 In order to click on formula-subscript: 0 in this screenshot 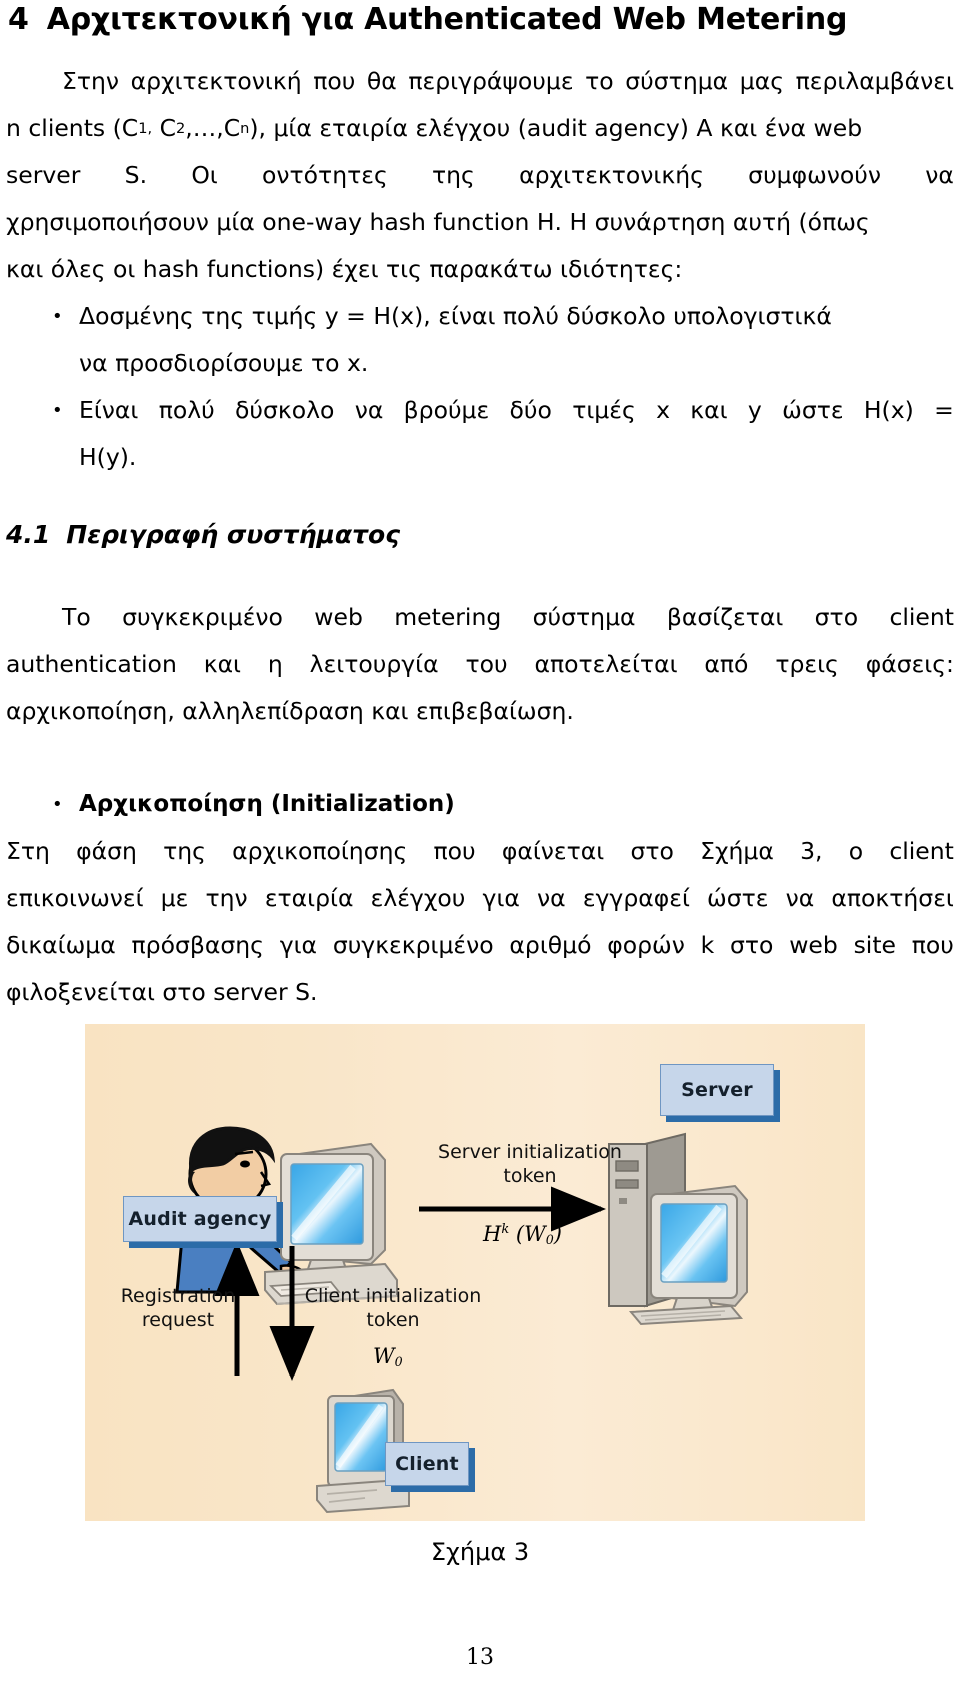, I will do `click(549, 1240)`.